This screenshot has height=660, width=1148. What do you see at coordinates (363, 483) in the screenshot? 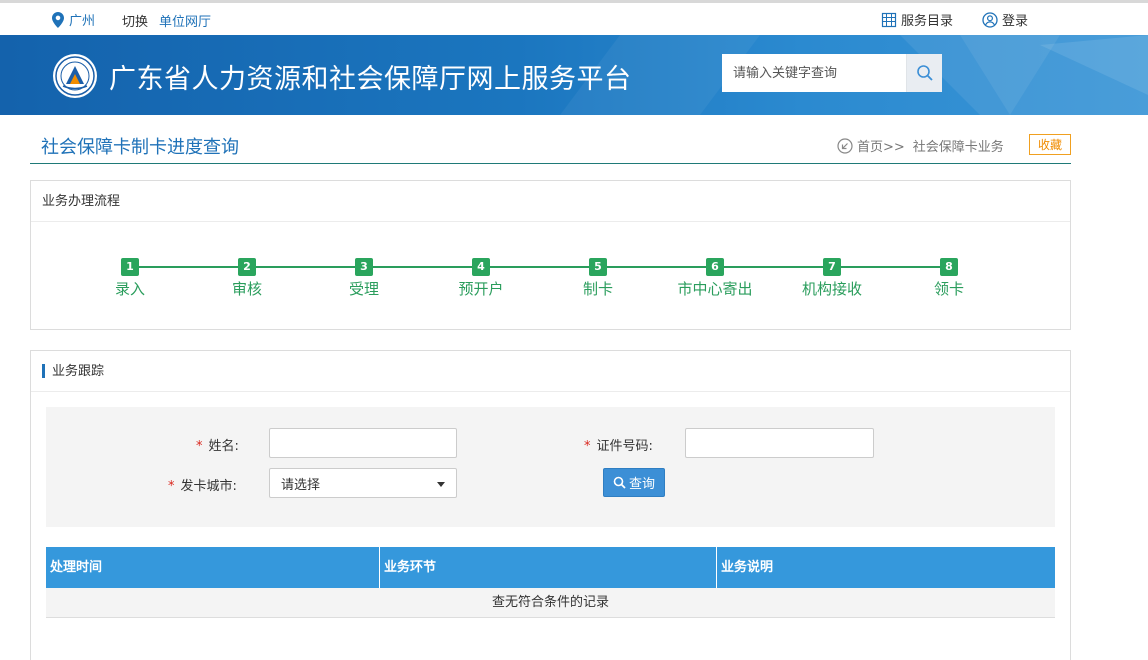
I see `card-city-select: 请选择` at bounding box center [363, 483].